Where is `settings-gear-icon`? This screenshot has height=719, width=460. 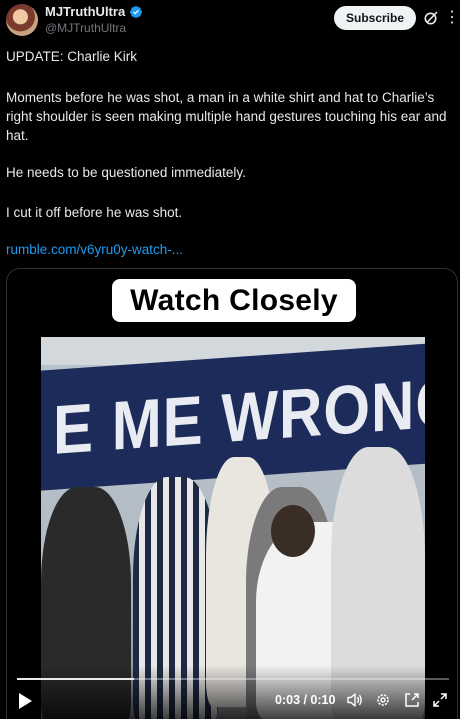
settings-gear-icon is located at coordinates (383, 700).